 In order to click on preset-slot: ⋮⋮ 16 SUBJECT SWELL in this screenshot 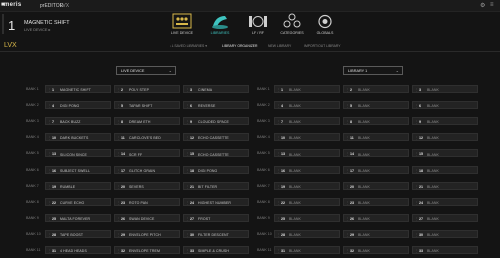, I will do `click(78, 169)`.